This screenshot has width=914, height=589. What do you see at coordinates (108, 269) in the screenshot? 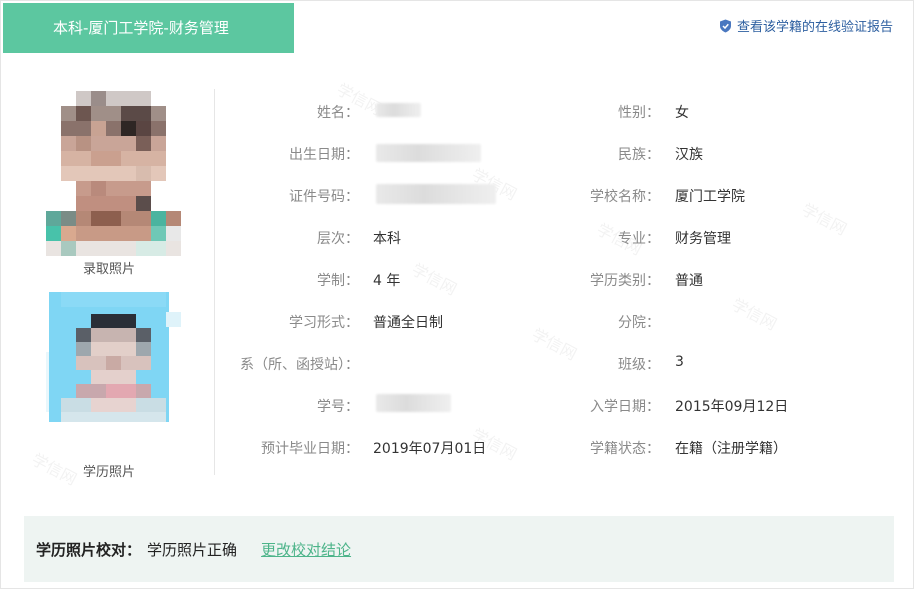
I see `admission-photo-caption: 录取照片` at bounding box center [108, 269].